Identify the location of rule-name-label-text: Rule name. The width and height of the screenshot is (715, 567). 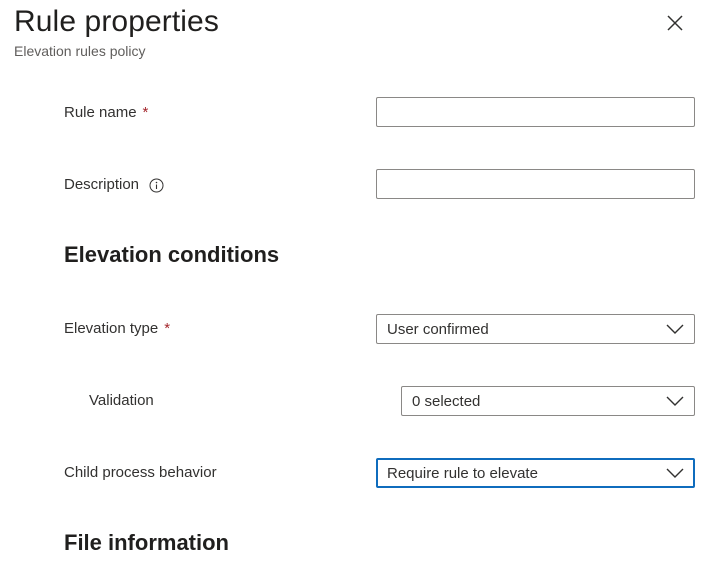
(100, 112).